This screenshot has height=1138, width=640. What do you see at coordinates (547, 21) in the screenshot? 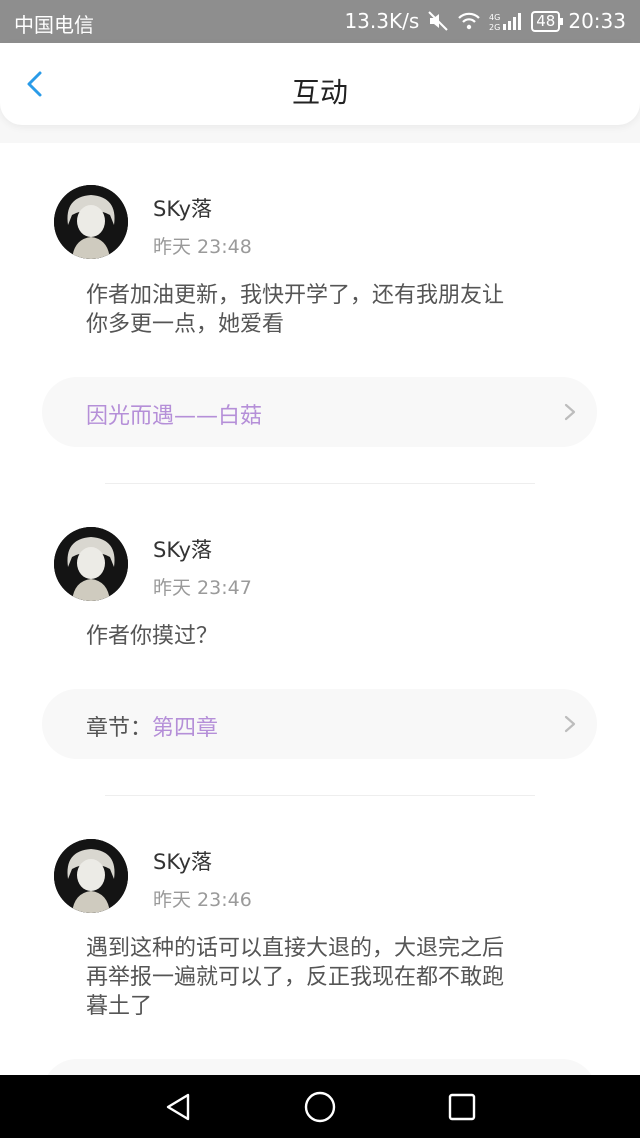
I see `battery-indicator: 48` at bounding box center [547, 21].